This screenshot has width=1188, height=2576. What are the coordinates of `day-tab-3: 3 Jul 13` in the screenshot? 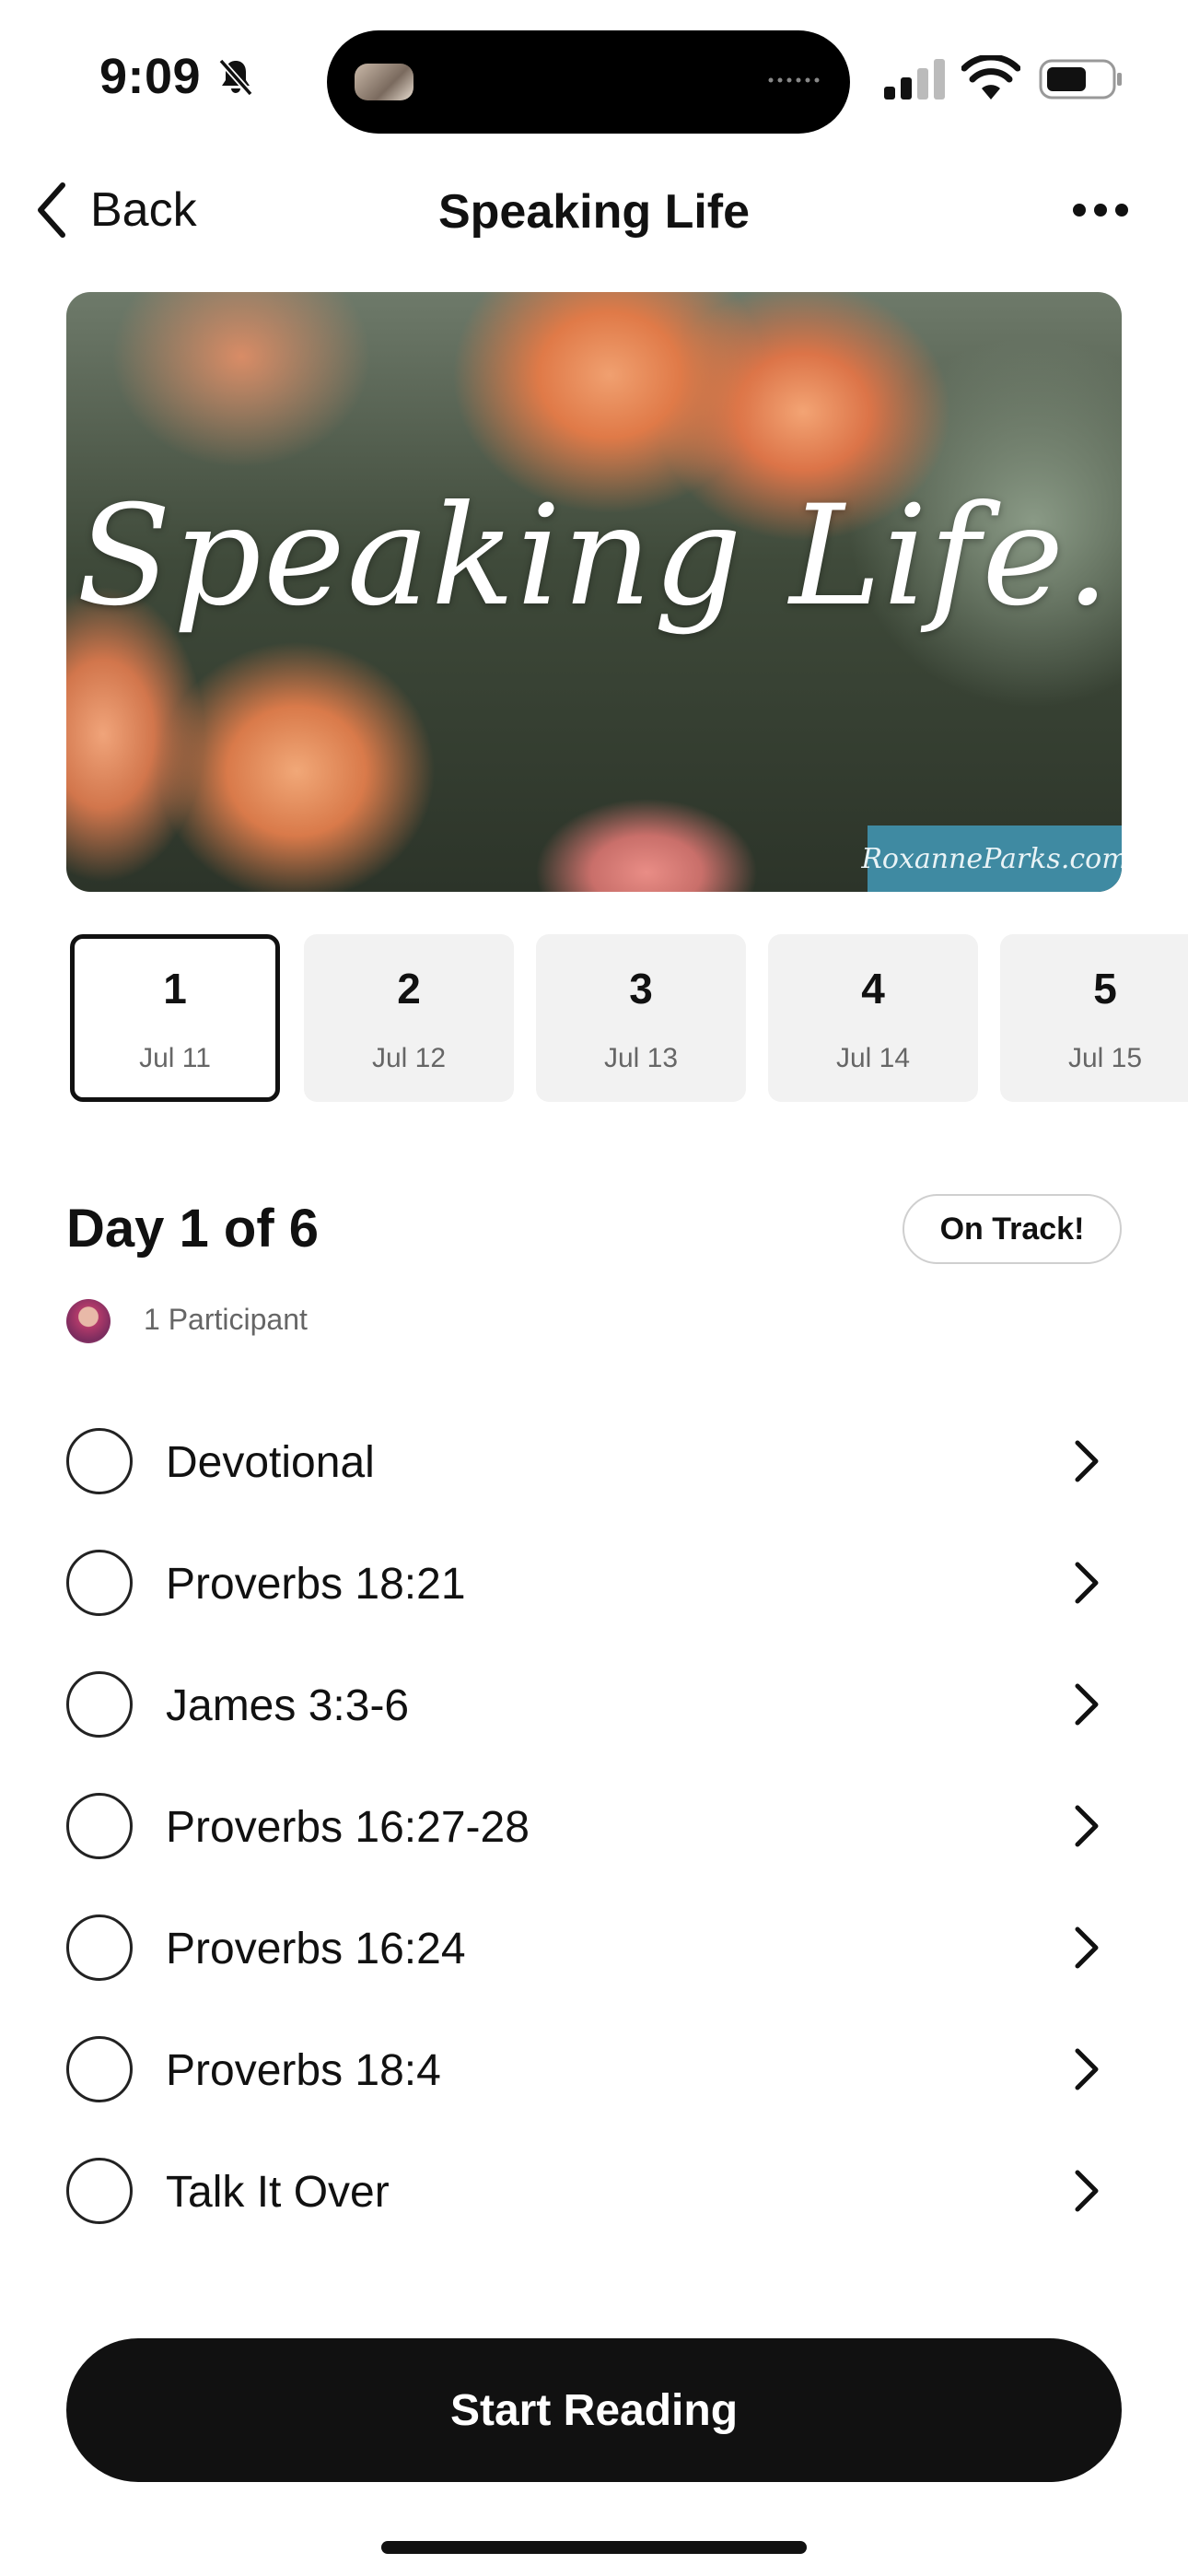 It's located at (641, 1018).